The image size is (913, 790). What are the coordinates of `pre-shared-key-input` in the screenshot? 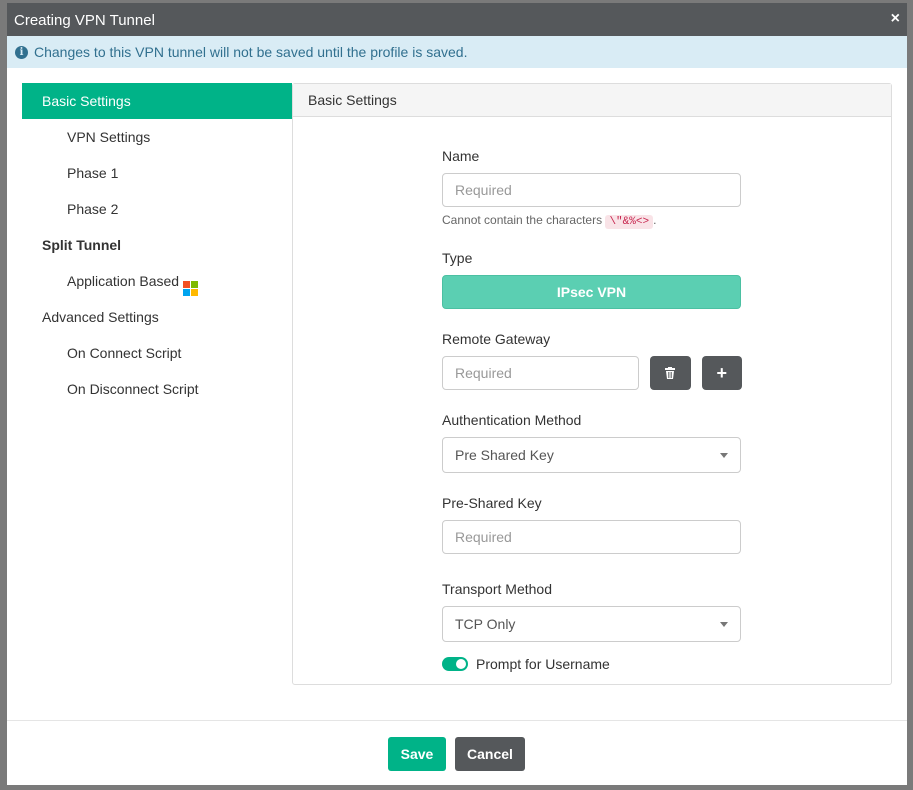 It's located at (591, 537).